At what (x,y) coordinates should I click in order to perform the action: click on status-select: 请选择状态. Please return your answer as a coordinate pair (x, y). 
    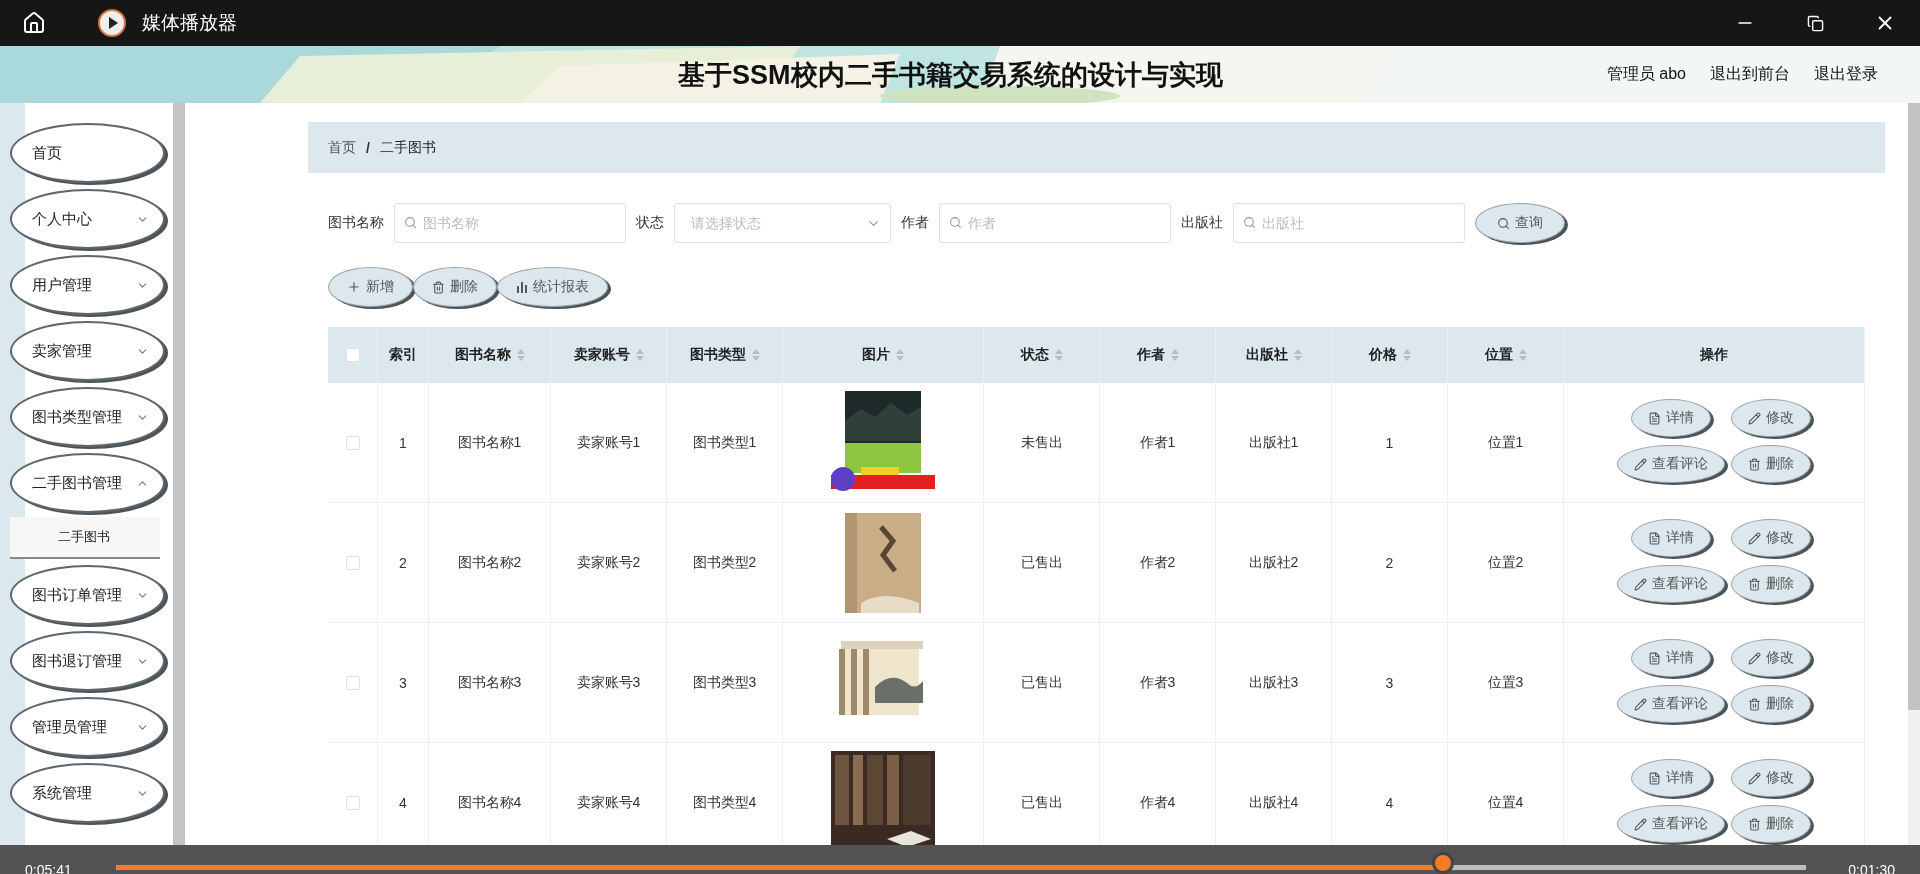
    Looking at the image, I should click on (782, 223).